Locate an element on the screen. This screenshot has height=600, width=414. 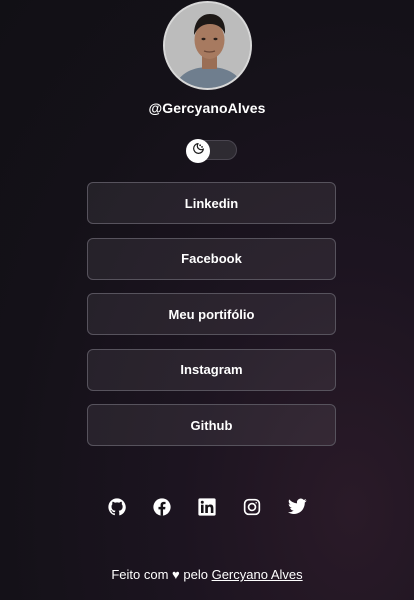
avatar is located at coordinates (207, 45).